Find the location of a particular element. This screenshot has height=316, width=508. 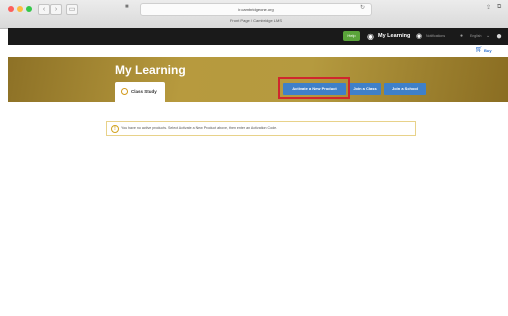

share-icon: ⇪ is located at coordinates (488, 7).